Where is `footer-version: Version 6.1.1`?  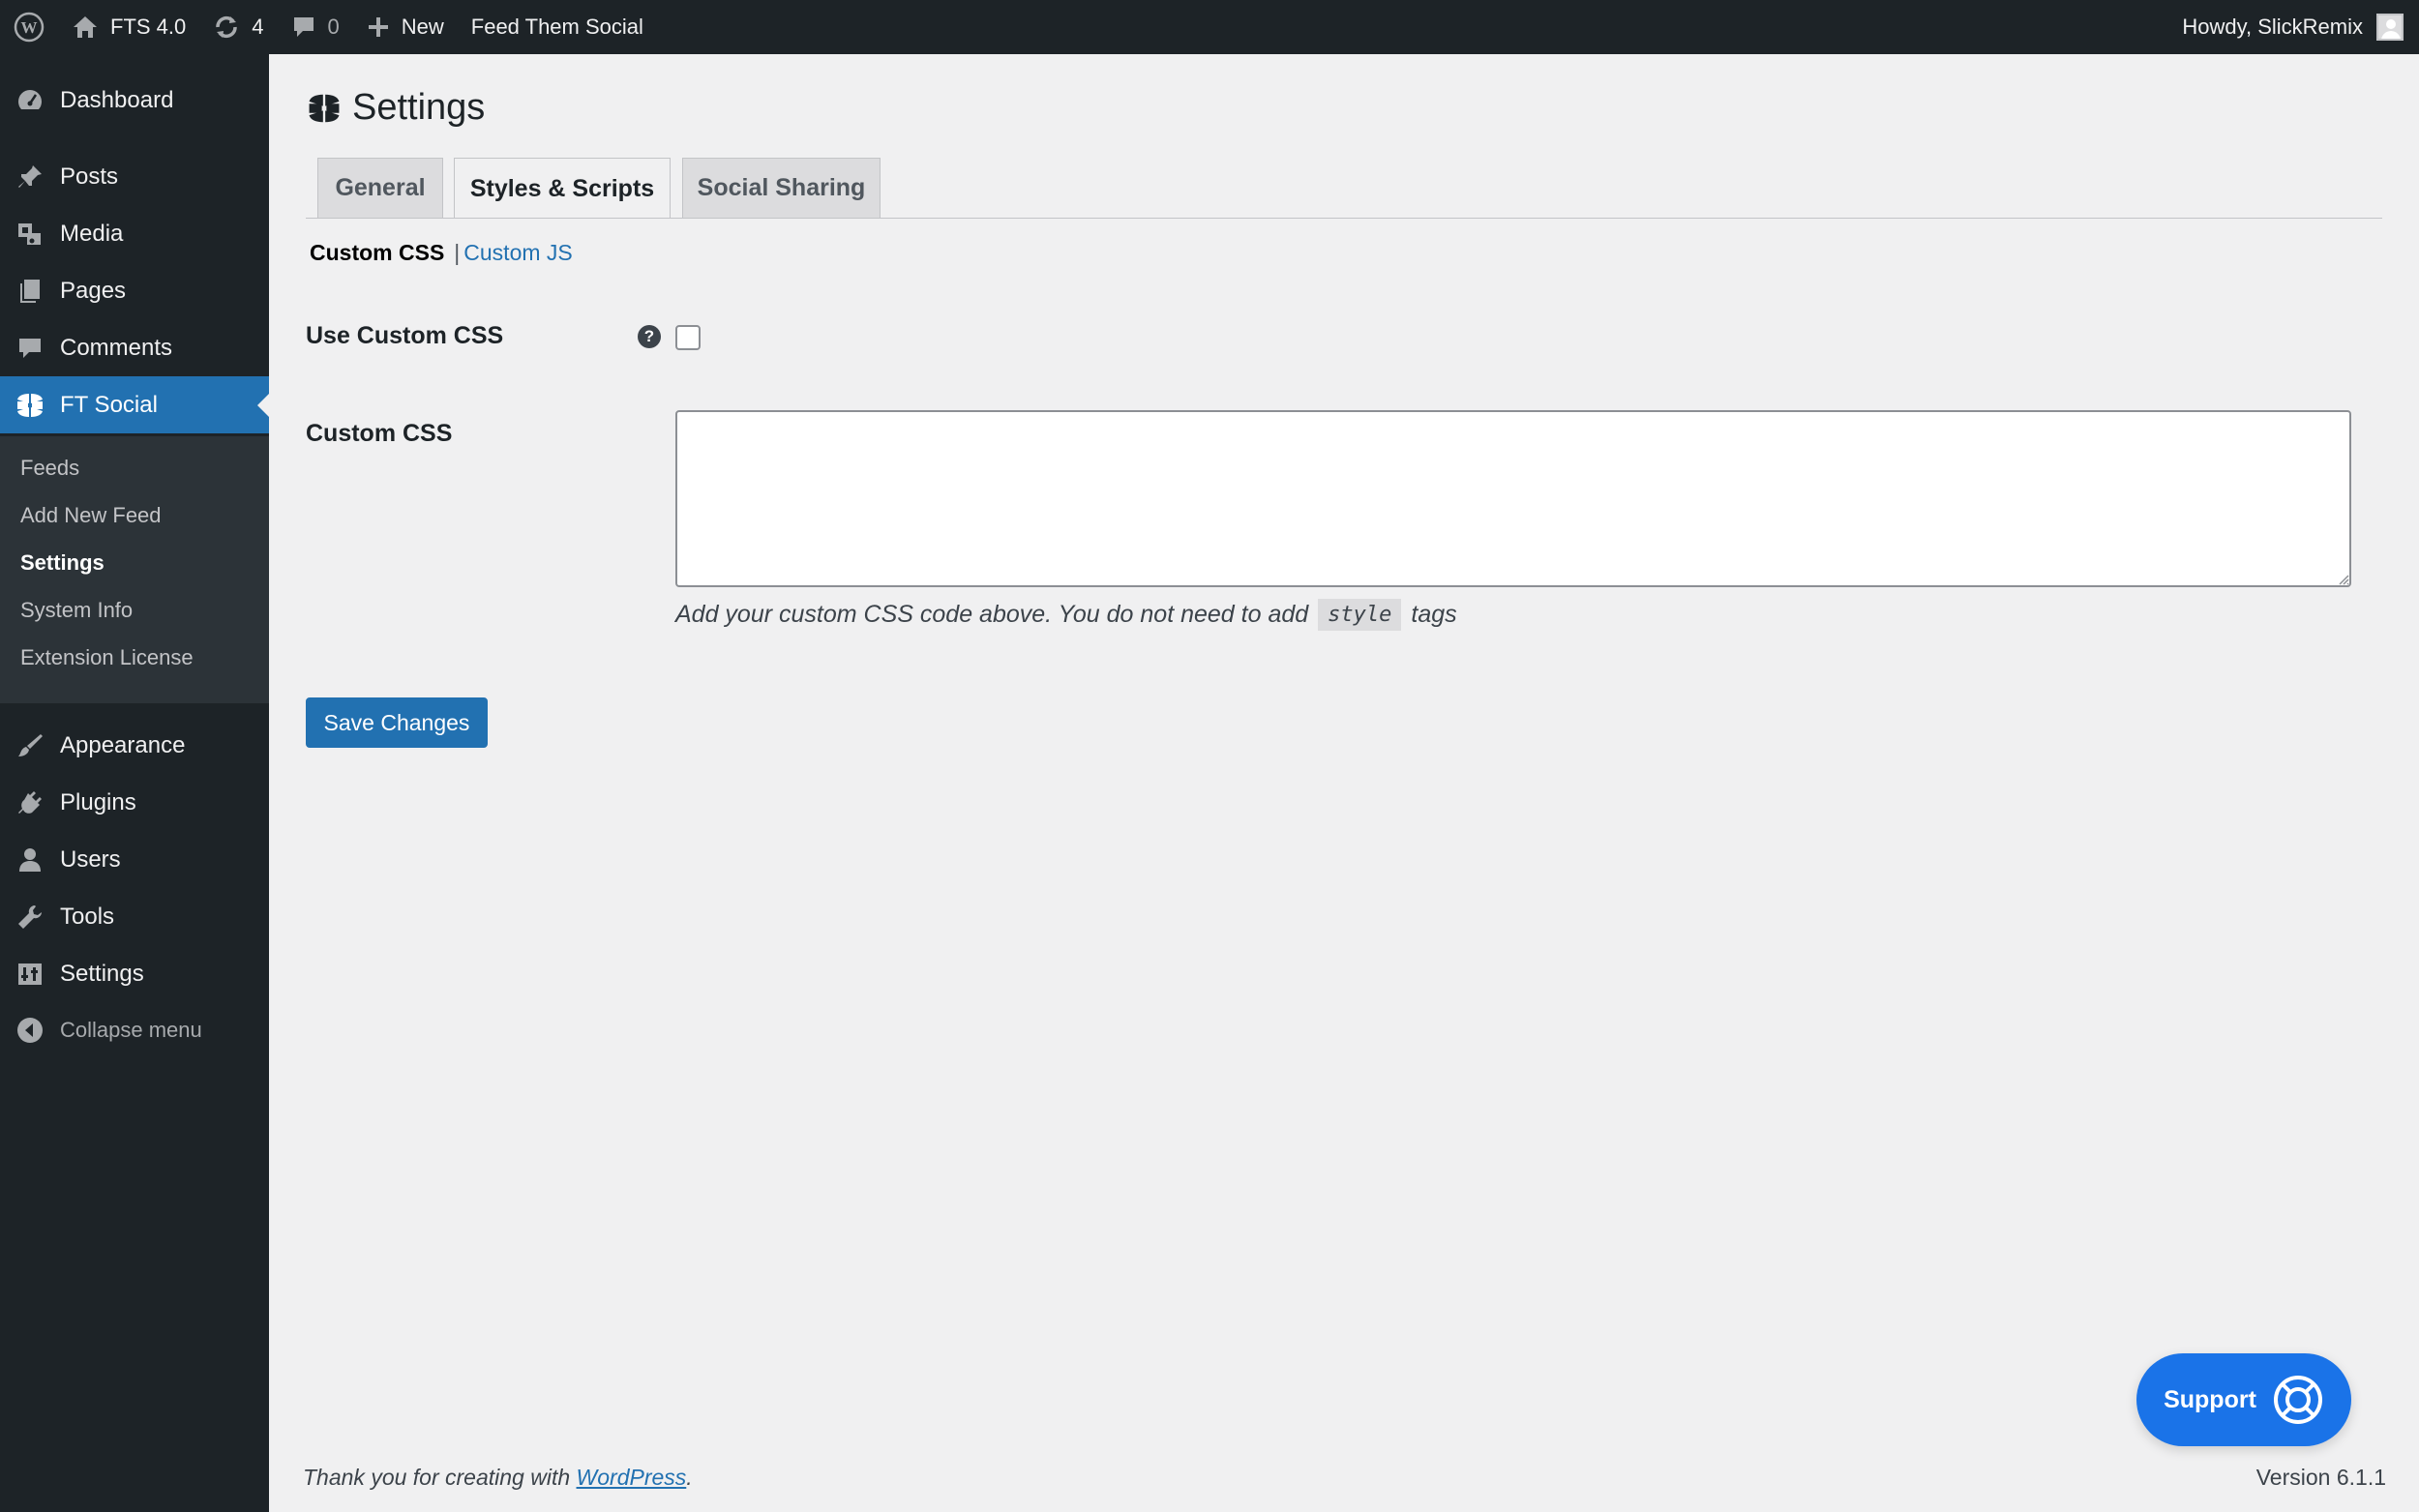 footer-version: Version 6.1.1 is located at coordinates (2320, 1477).